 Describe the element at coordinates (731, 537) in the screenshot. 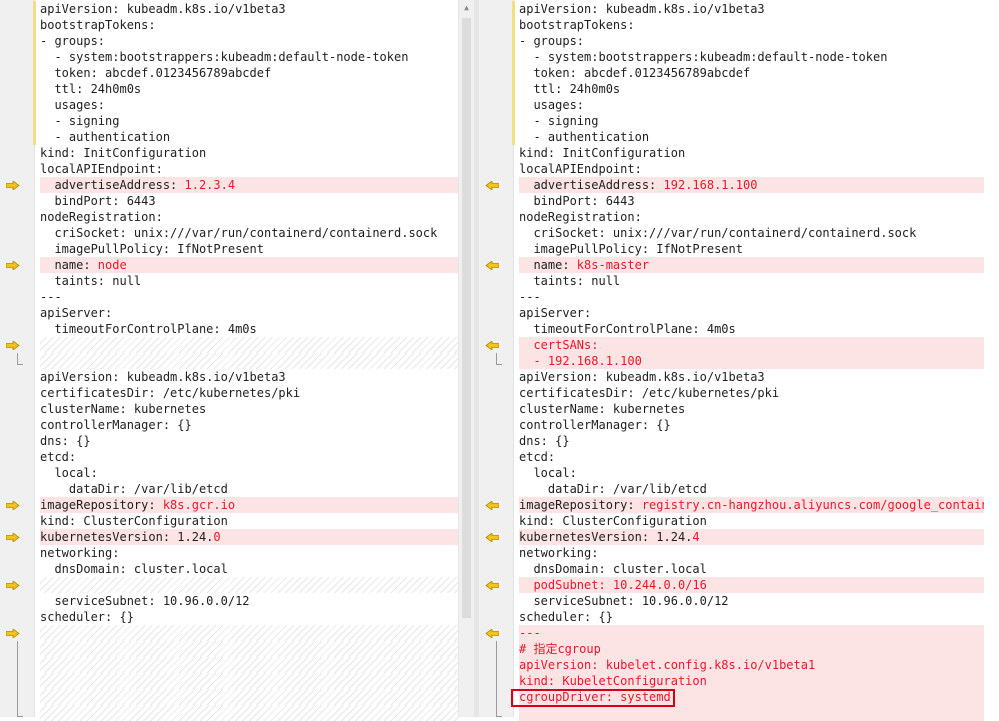

I see `code-line: kubernetesVersion: 1.24.4` at that location.